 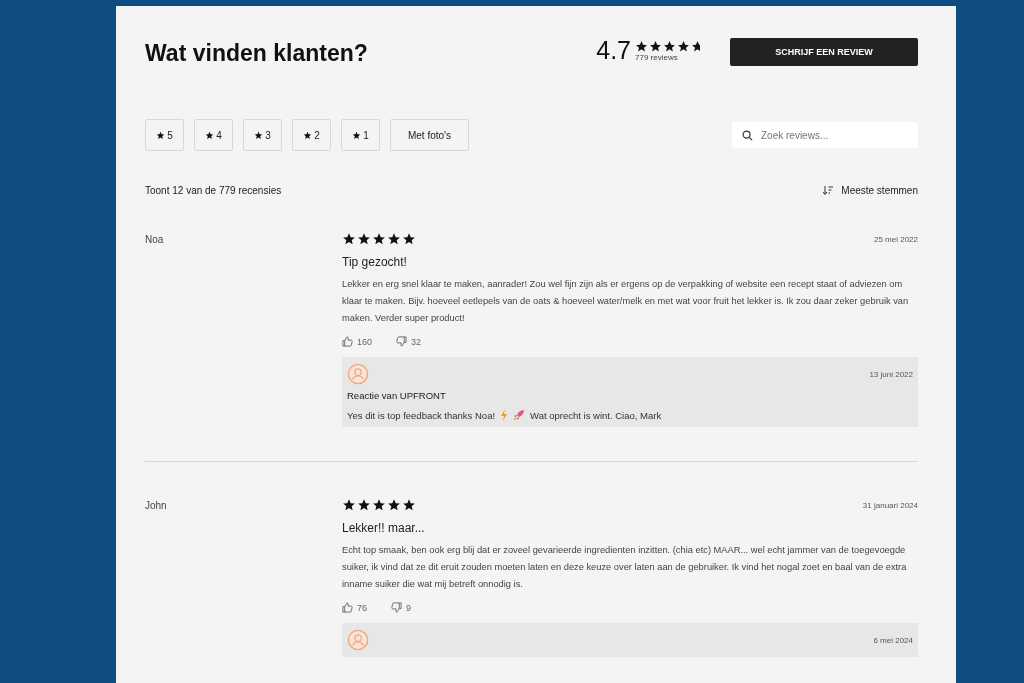 I want to click on review-text: Echt top smaak, ben ook erg blij dat er zoveel gevarieerde ingredienten inzitten. (chia etc) MAAR... wel echt jammer van de toegevoegde suiker, ik vind dat ze dit eruit zouden moeten laten en deze keuze over laten aan de gebruiker. Ik vind het nogal zoet en baal van de extra inname suiker die wat mij betreft onnodig is., so click(x=625, y=567).